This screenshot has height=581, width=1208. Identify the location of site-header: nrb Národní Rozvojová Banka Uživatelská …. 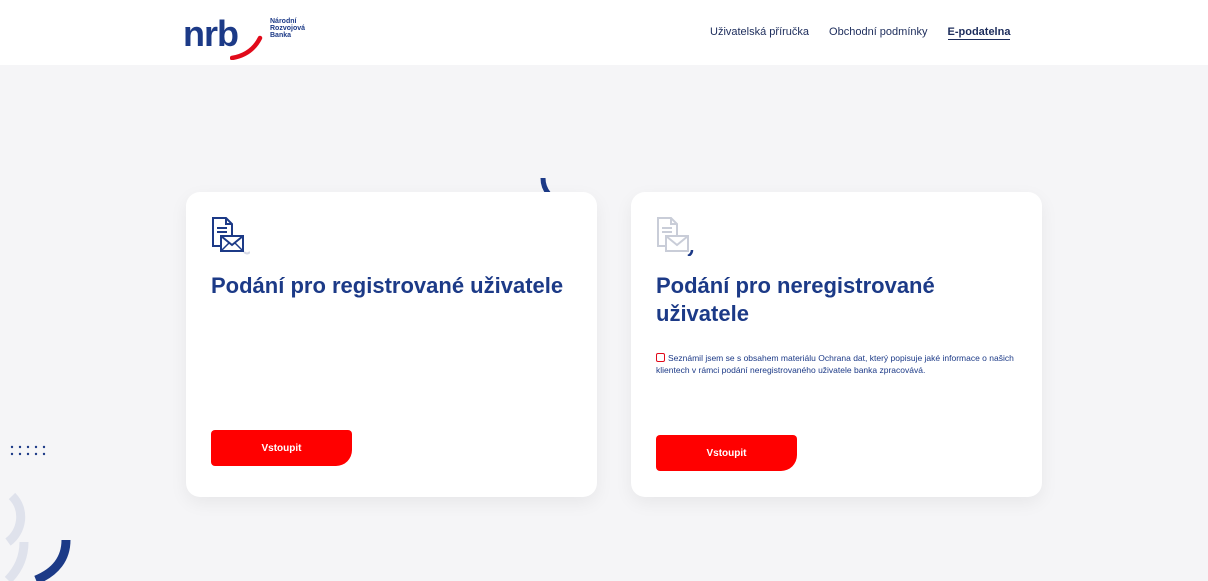
(604, 32).